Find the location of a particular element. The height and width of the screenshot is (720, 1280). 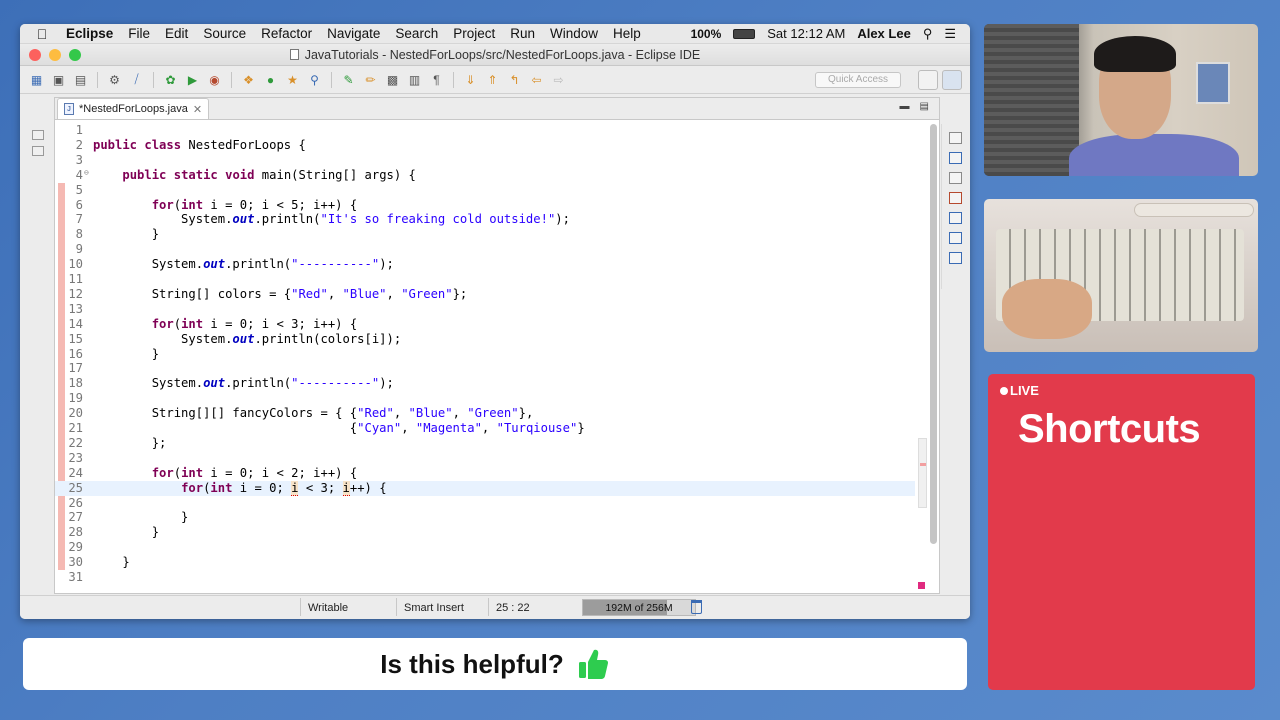

menu-search: Search is located at coordinates (416, 33).